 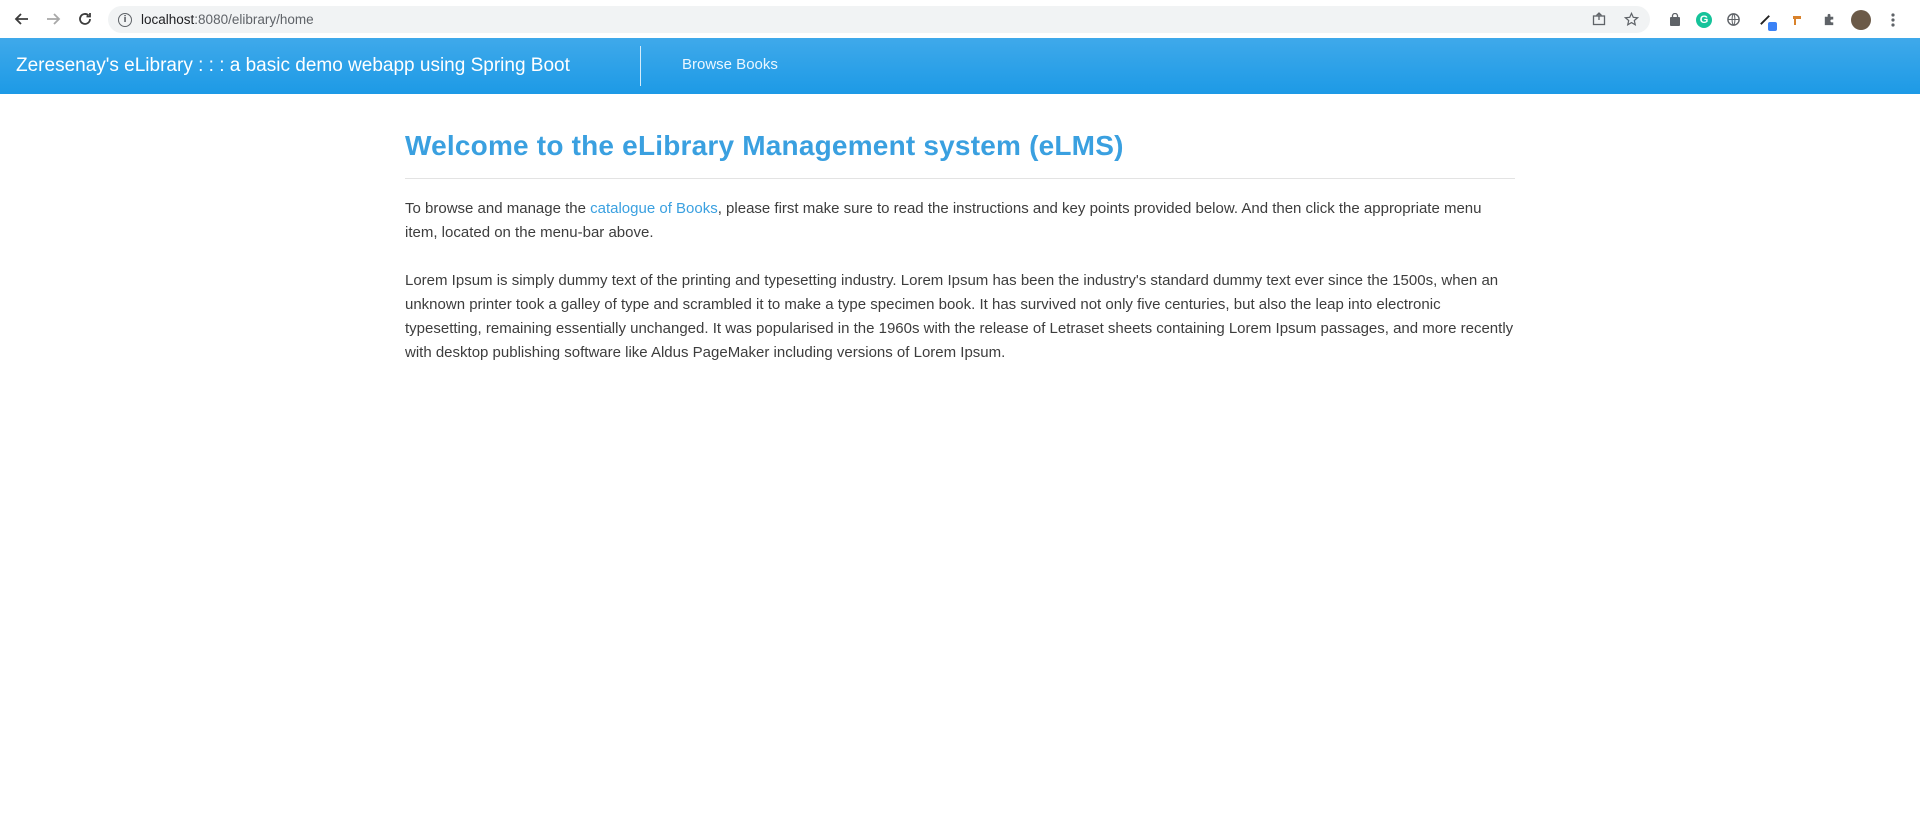 I want to click on badge-icon, so click(x=1772, y=26).